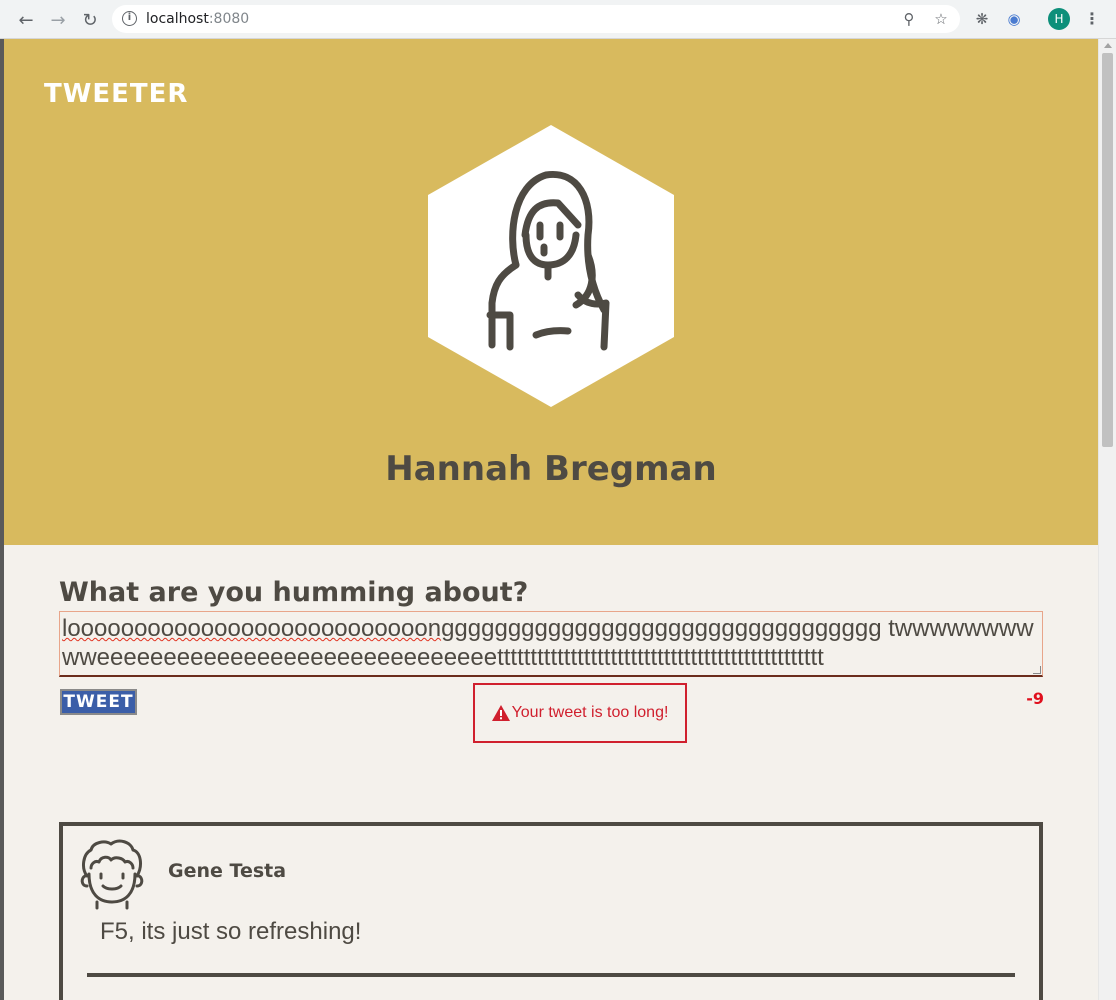 The width and height of the screenshot is (1116, 1000). Describe the element at coordinates (252, 628) in the screenshot. I see `misspelled-text: looooooooooooooooooooooooooon` at that location.